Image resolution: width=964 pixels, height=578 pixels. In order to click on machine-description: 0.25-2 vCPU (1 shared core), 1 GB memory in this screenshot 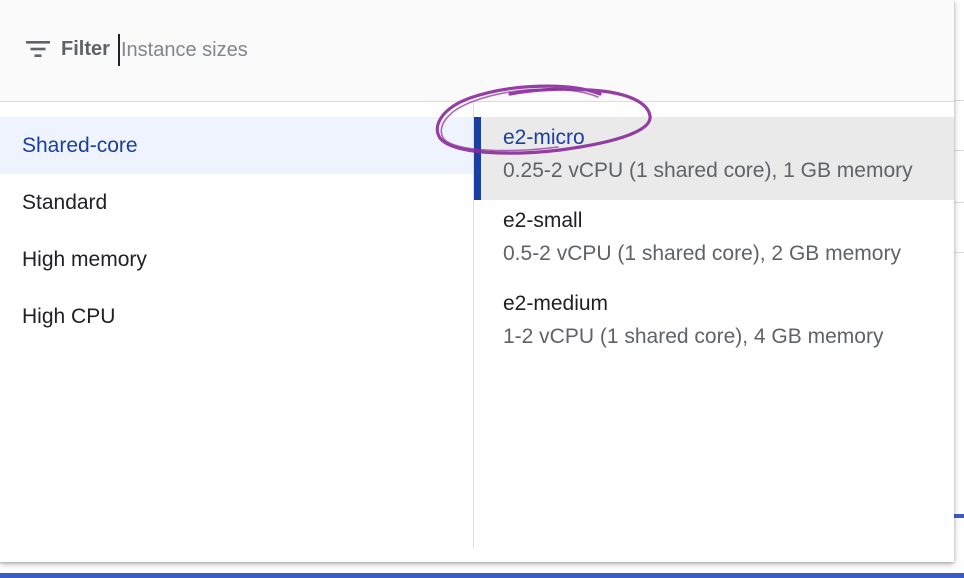, I will do `click(708, 170)`.